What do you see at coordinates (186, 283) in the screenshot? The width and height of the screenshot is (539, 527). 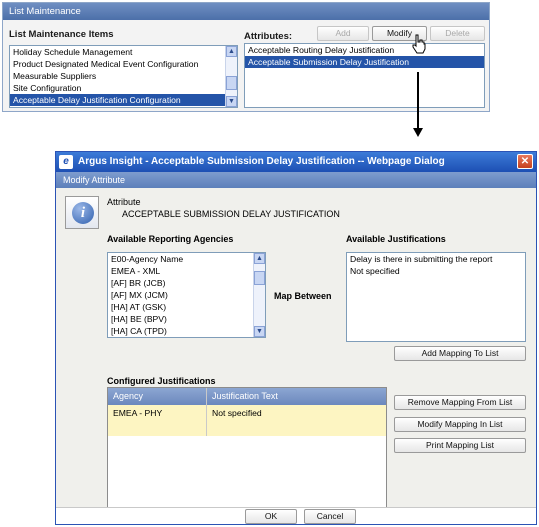 I see `list-item: [AF] BR (JCB)` at bounding box center [186, 283].